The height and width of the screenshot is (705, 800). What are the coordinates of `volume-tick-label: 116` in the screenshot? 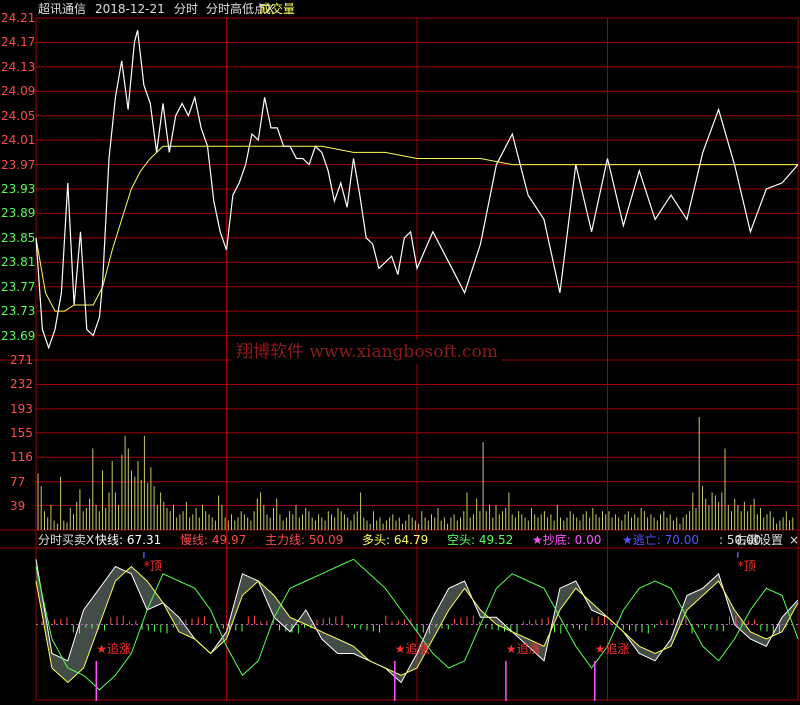 It's located at (21, 457).